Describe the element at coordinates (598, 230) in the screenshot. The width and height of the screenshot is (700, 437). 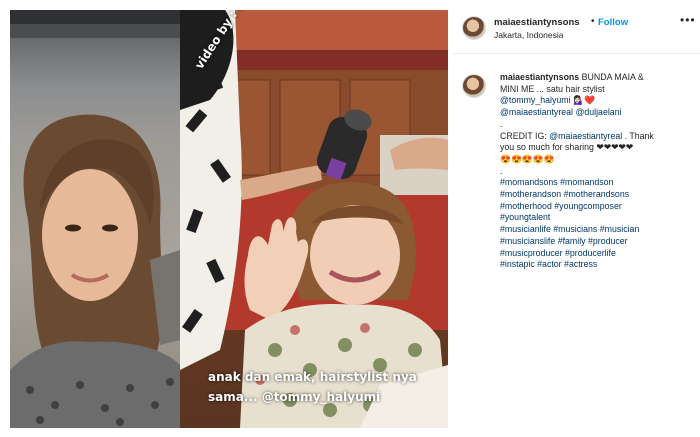
I see `hashtag-line: #musicianlife #musicians #musician` at that location.